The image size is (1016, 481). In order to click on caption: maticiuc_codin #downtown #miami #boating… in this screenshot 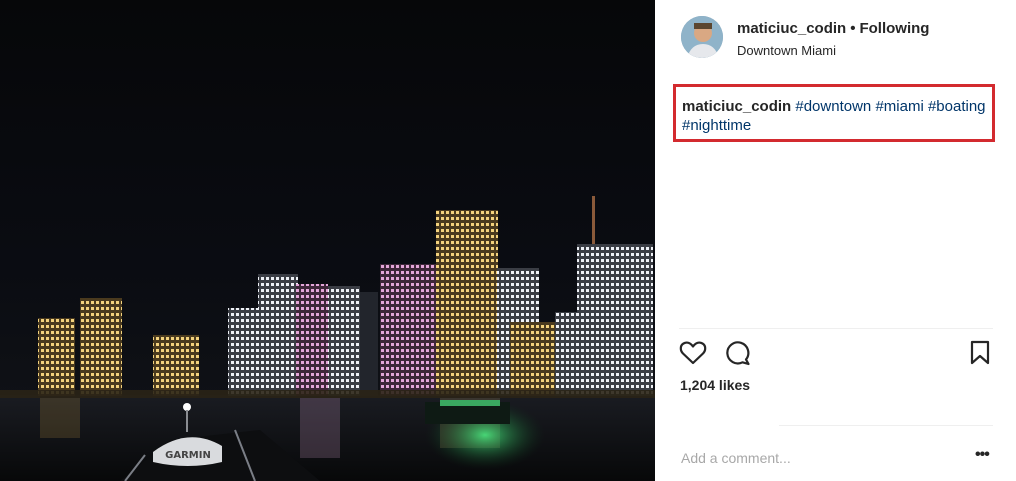, I will do `click(837, 116)`.